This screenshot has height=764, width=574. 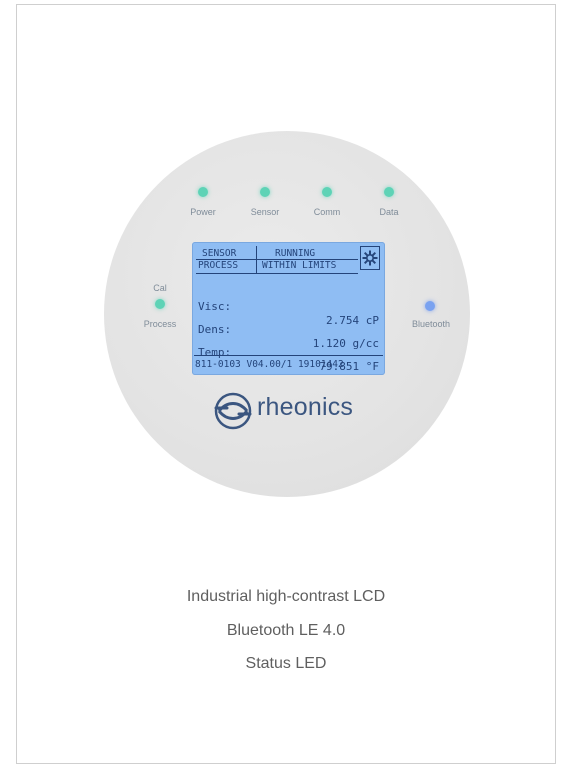 I want to click on data-led-label: Data, so click(x=389, y=212).